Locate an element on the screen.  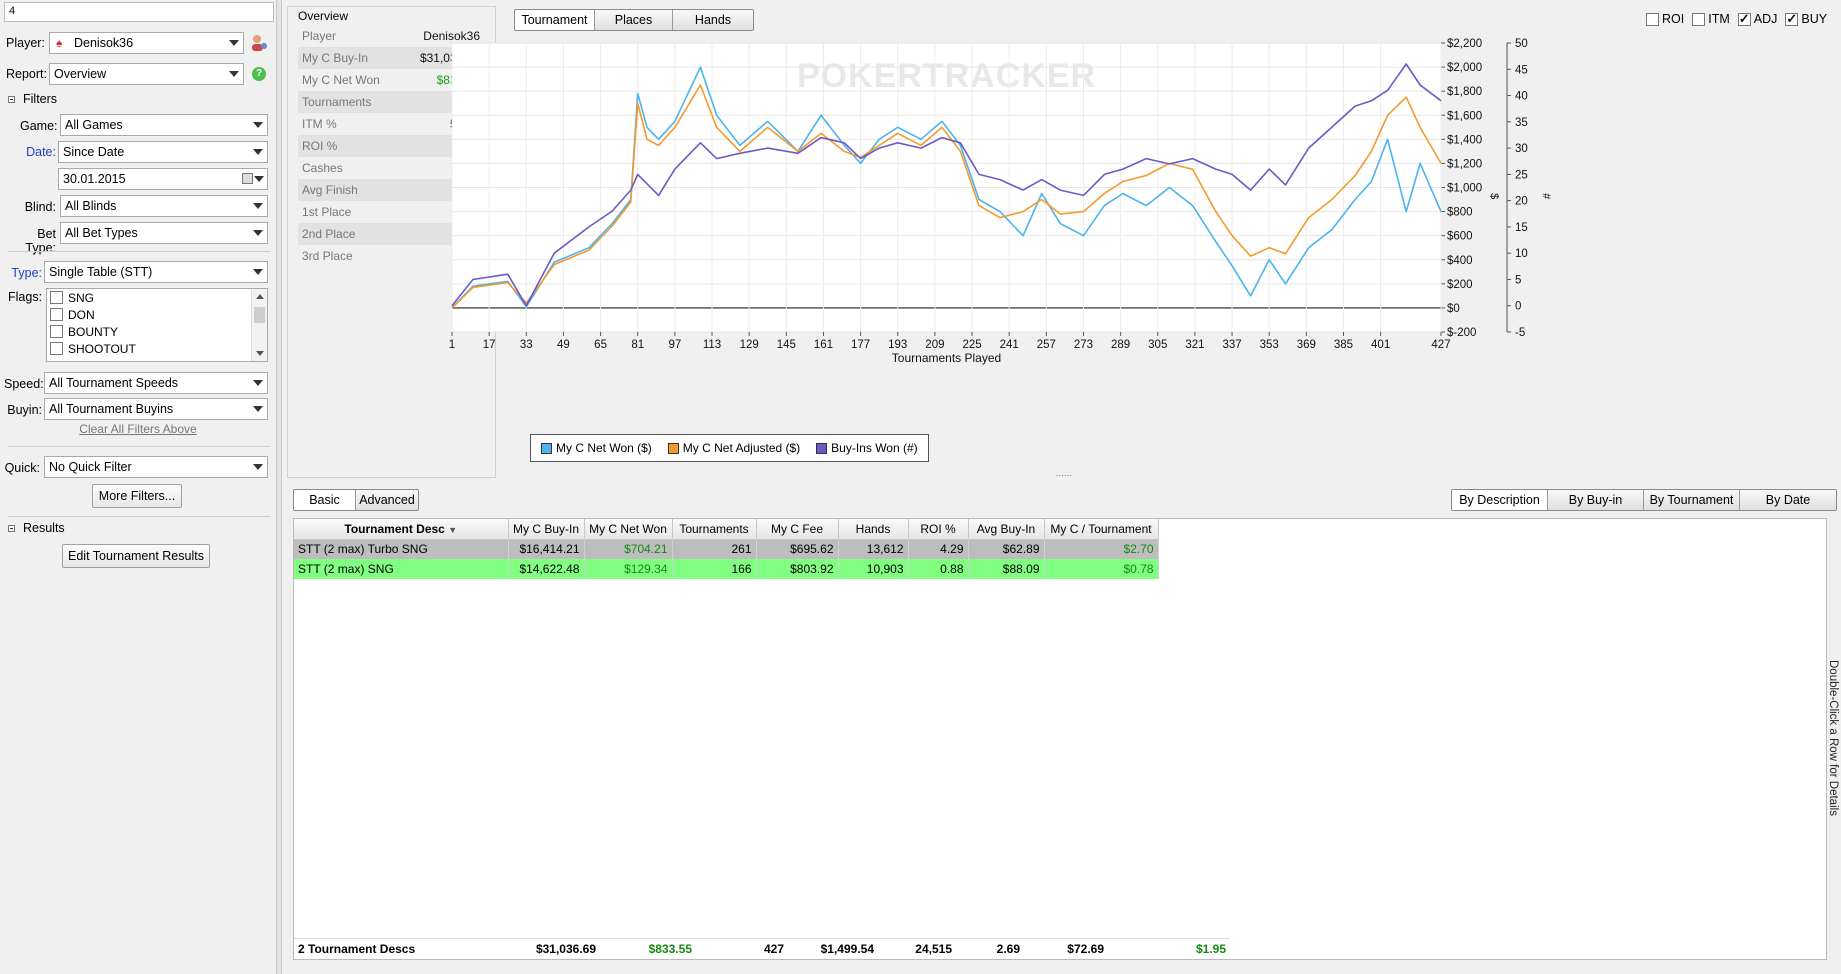
edit-tournament-results-button: Edit Tournament Results is located at coordinates (136, 556).